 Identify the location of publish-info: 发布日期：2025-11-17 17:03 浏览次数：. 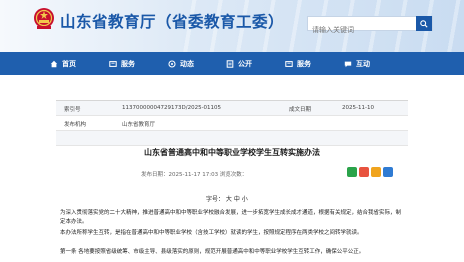
(194, 175).